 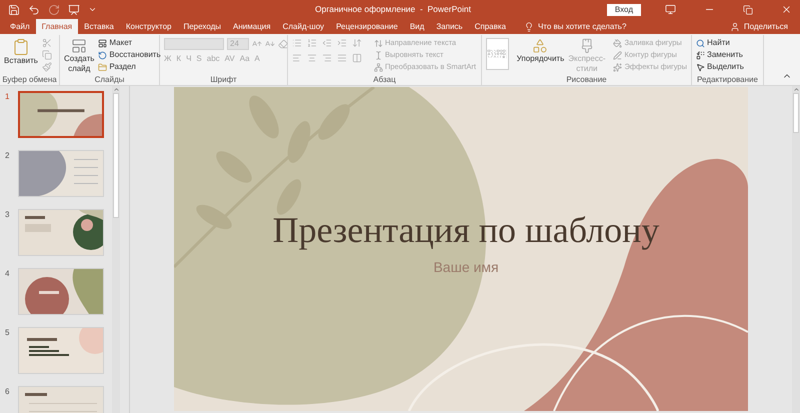 I want to click on editing-button: Выделить, so click(x=720, y=67).